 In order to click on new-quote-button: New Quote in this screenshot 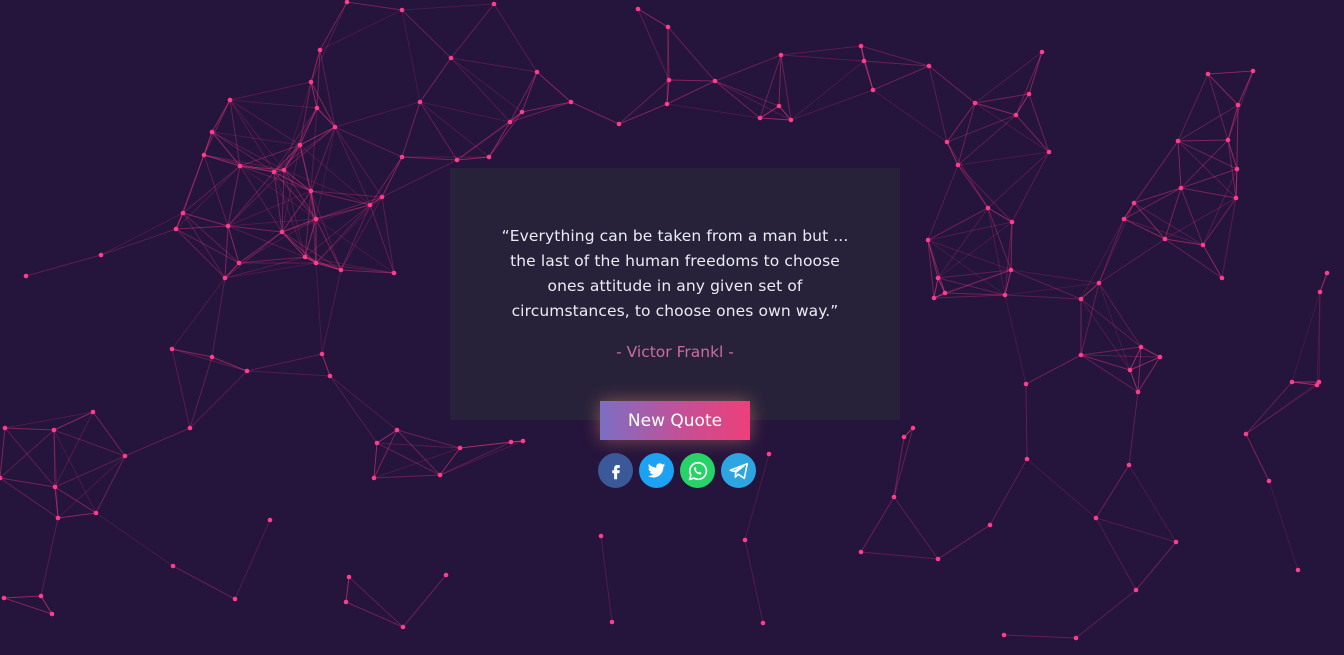, I will do `click(675, 420)`.